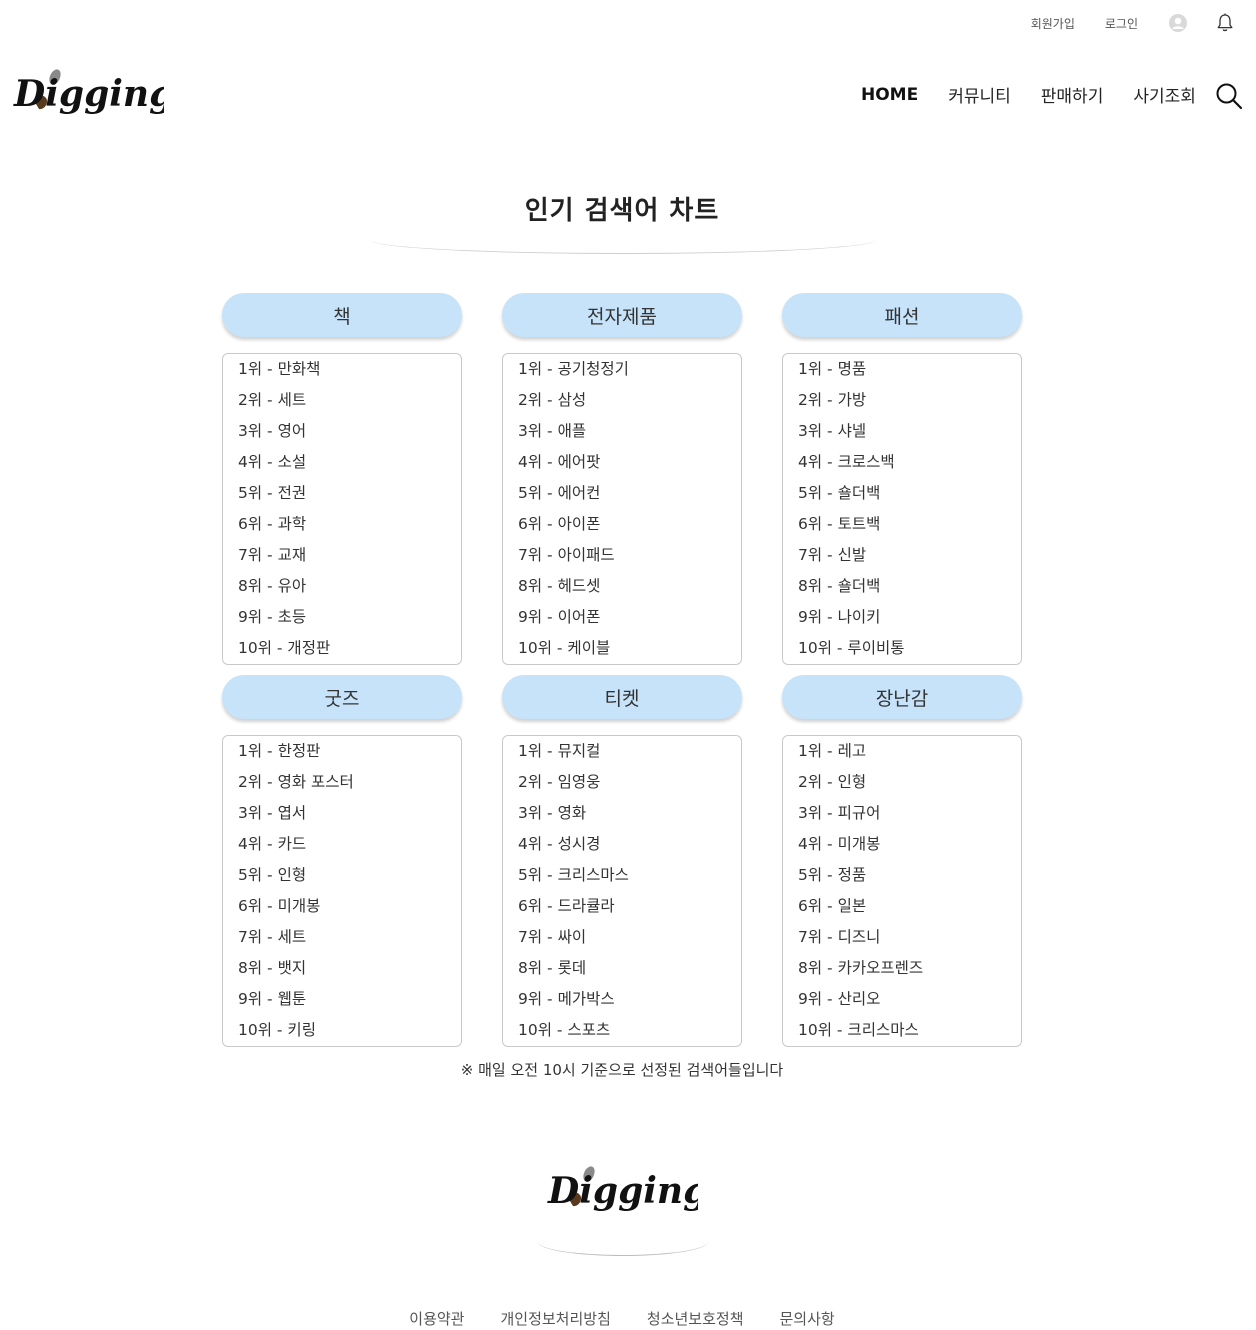  What do you see at coordinates (629, 371) in the screenshot?
I see `list-item: 1위 - 공기청정기` at bounding box center [629, 371].